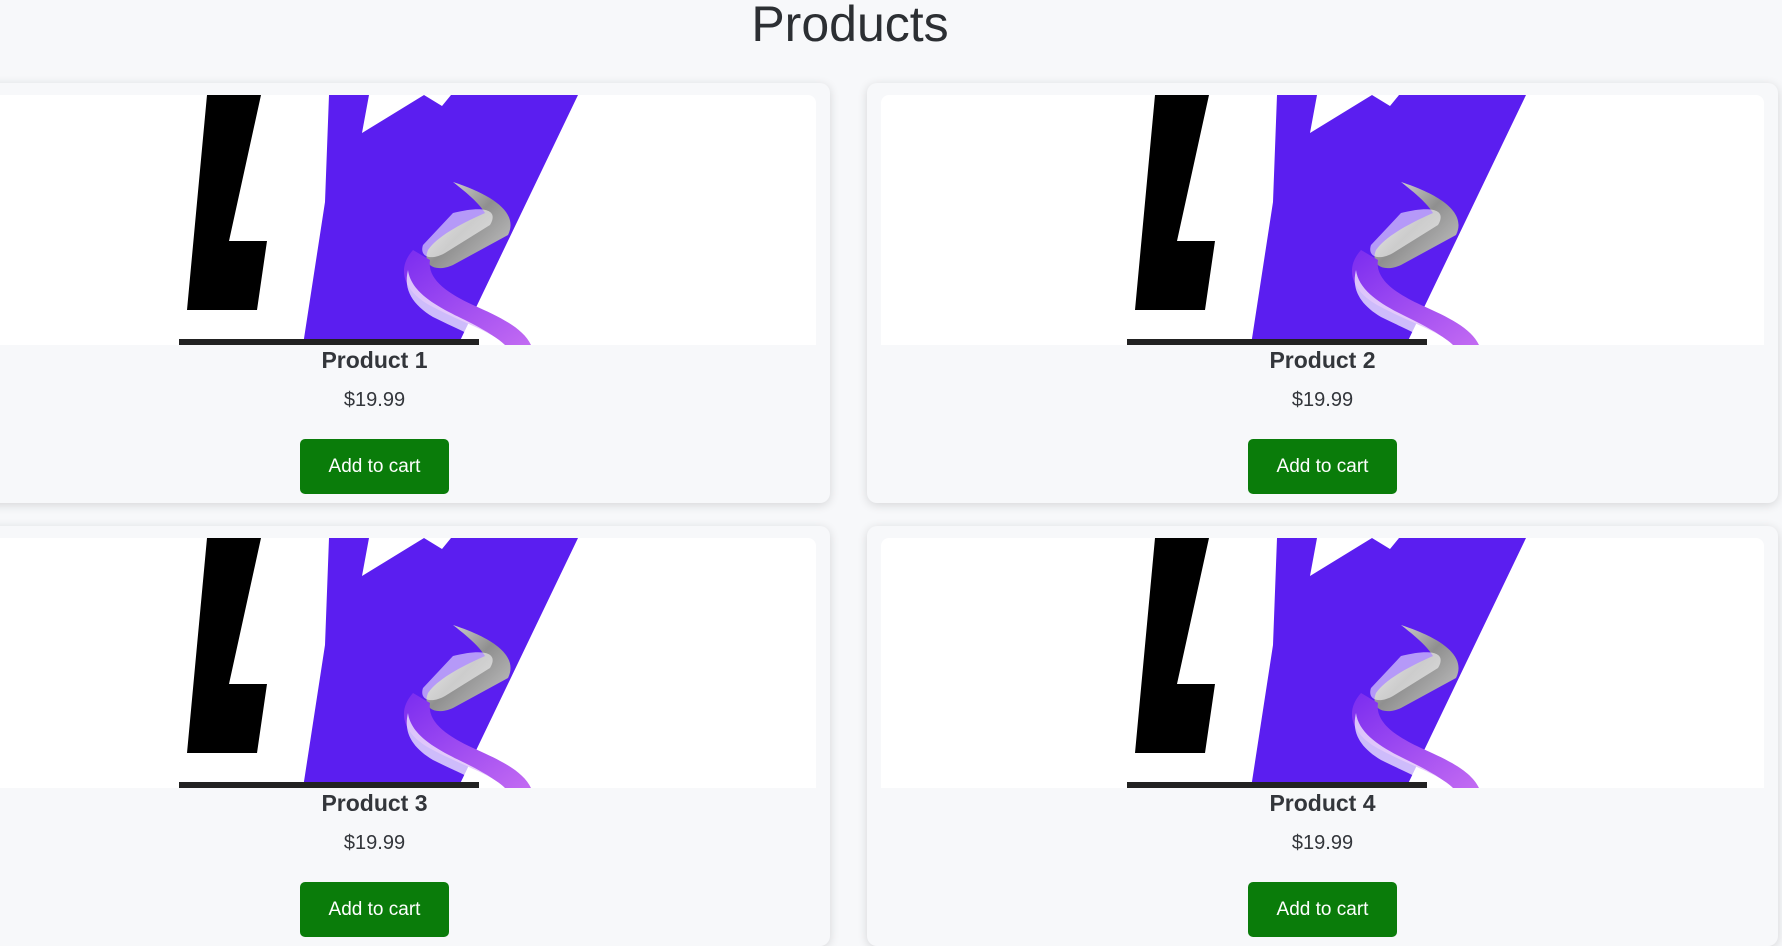 The image size is (1782, 946). I want to click on product-name: Product 1, so click(374, 360).